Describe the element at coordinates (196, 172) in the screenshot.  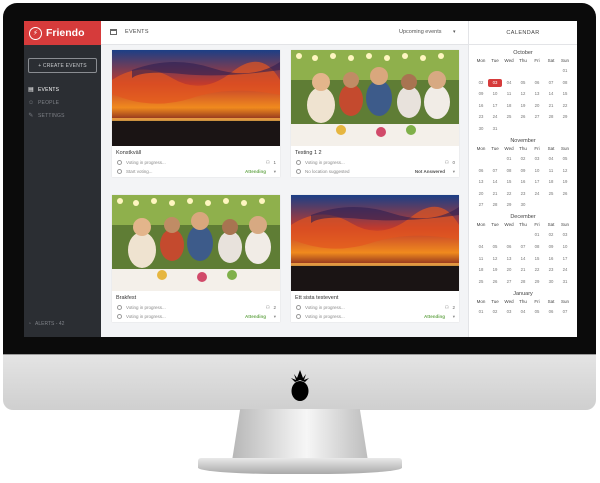
I see `event-location-row: Start voting... Attending ▾` at that location.